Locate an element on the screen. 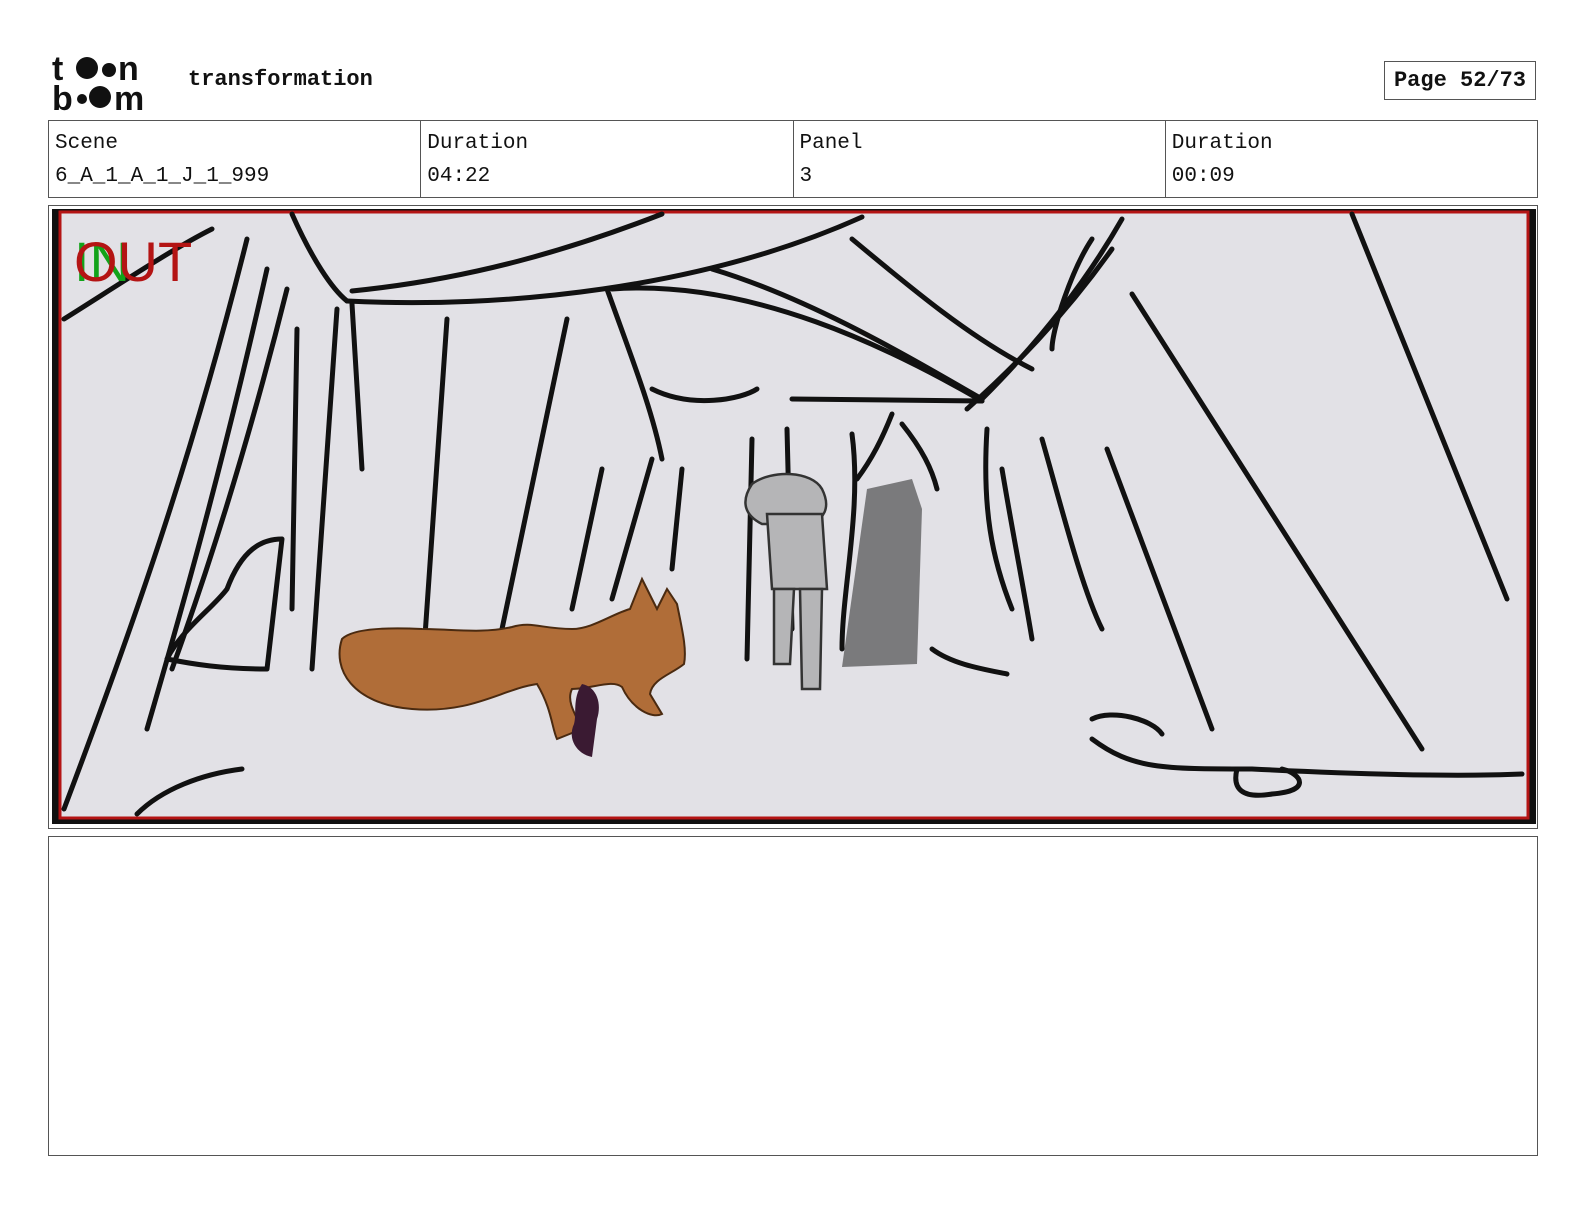  svg-text: m is located at coordinates (129, 96).